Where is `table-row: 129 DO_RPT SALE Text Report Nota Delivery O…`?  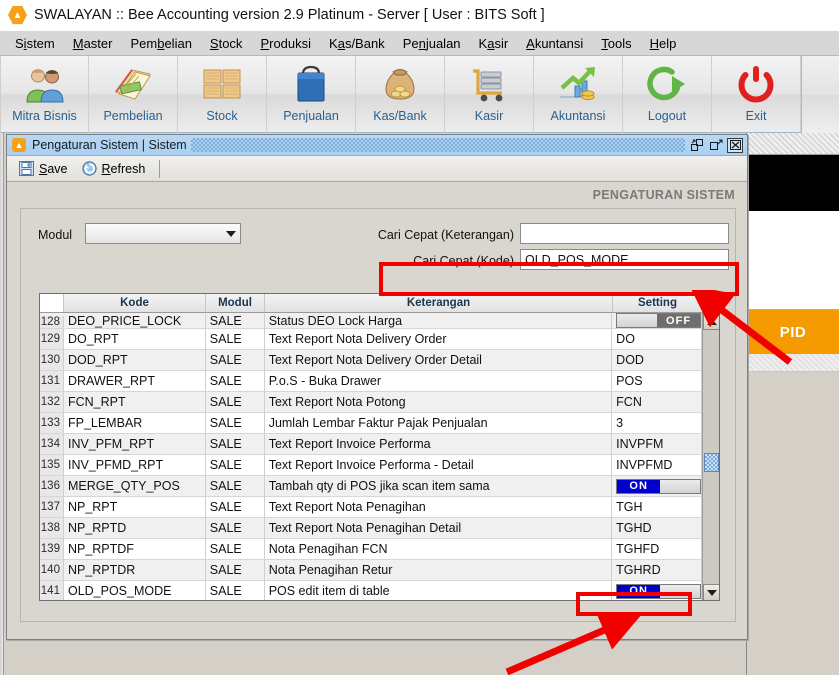
table-row: 129 DO_RPT SALE Text Report Nota Delivery O… is located at coordinates (371, 339).